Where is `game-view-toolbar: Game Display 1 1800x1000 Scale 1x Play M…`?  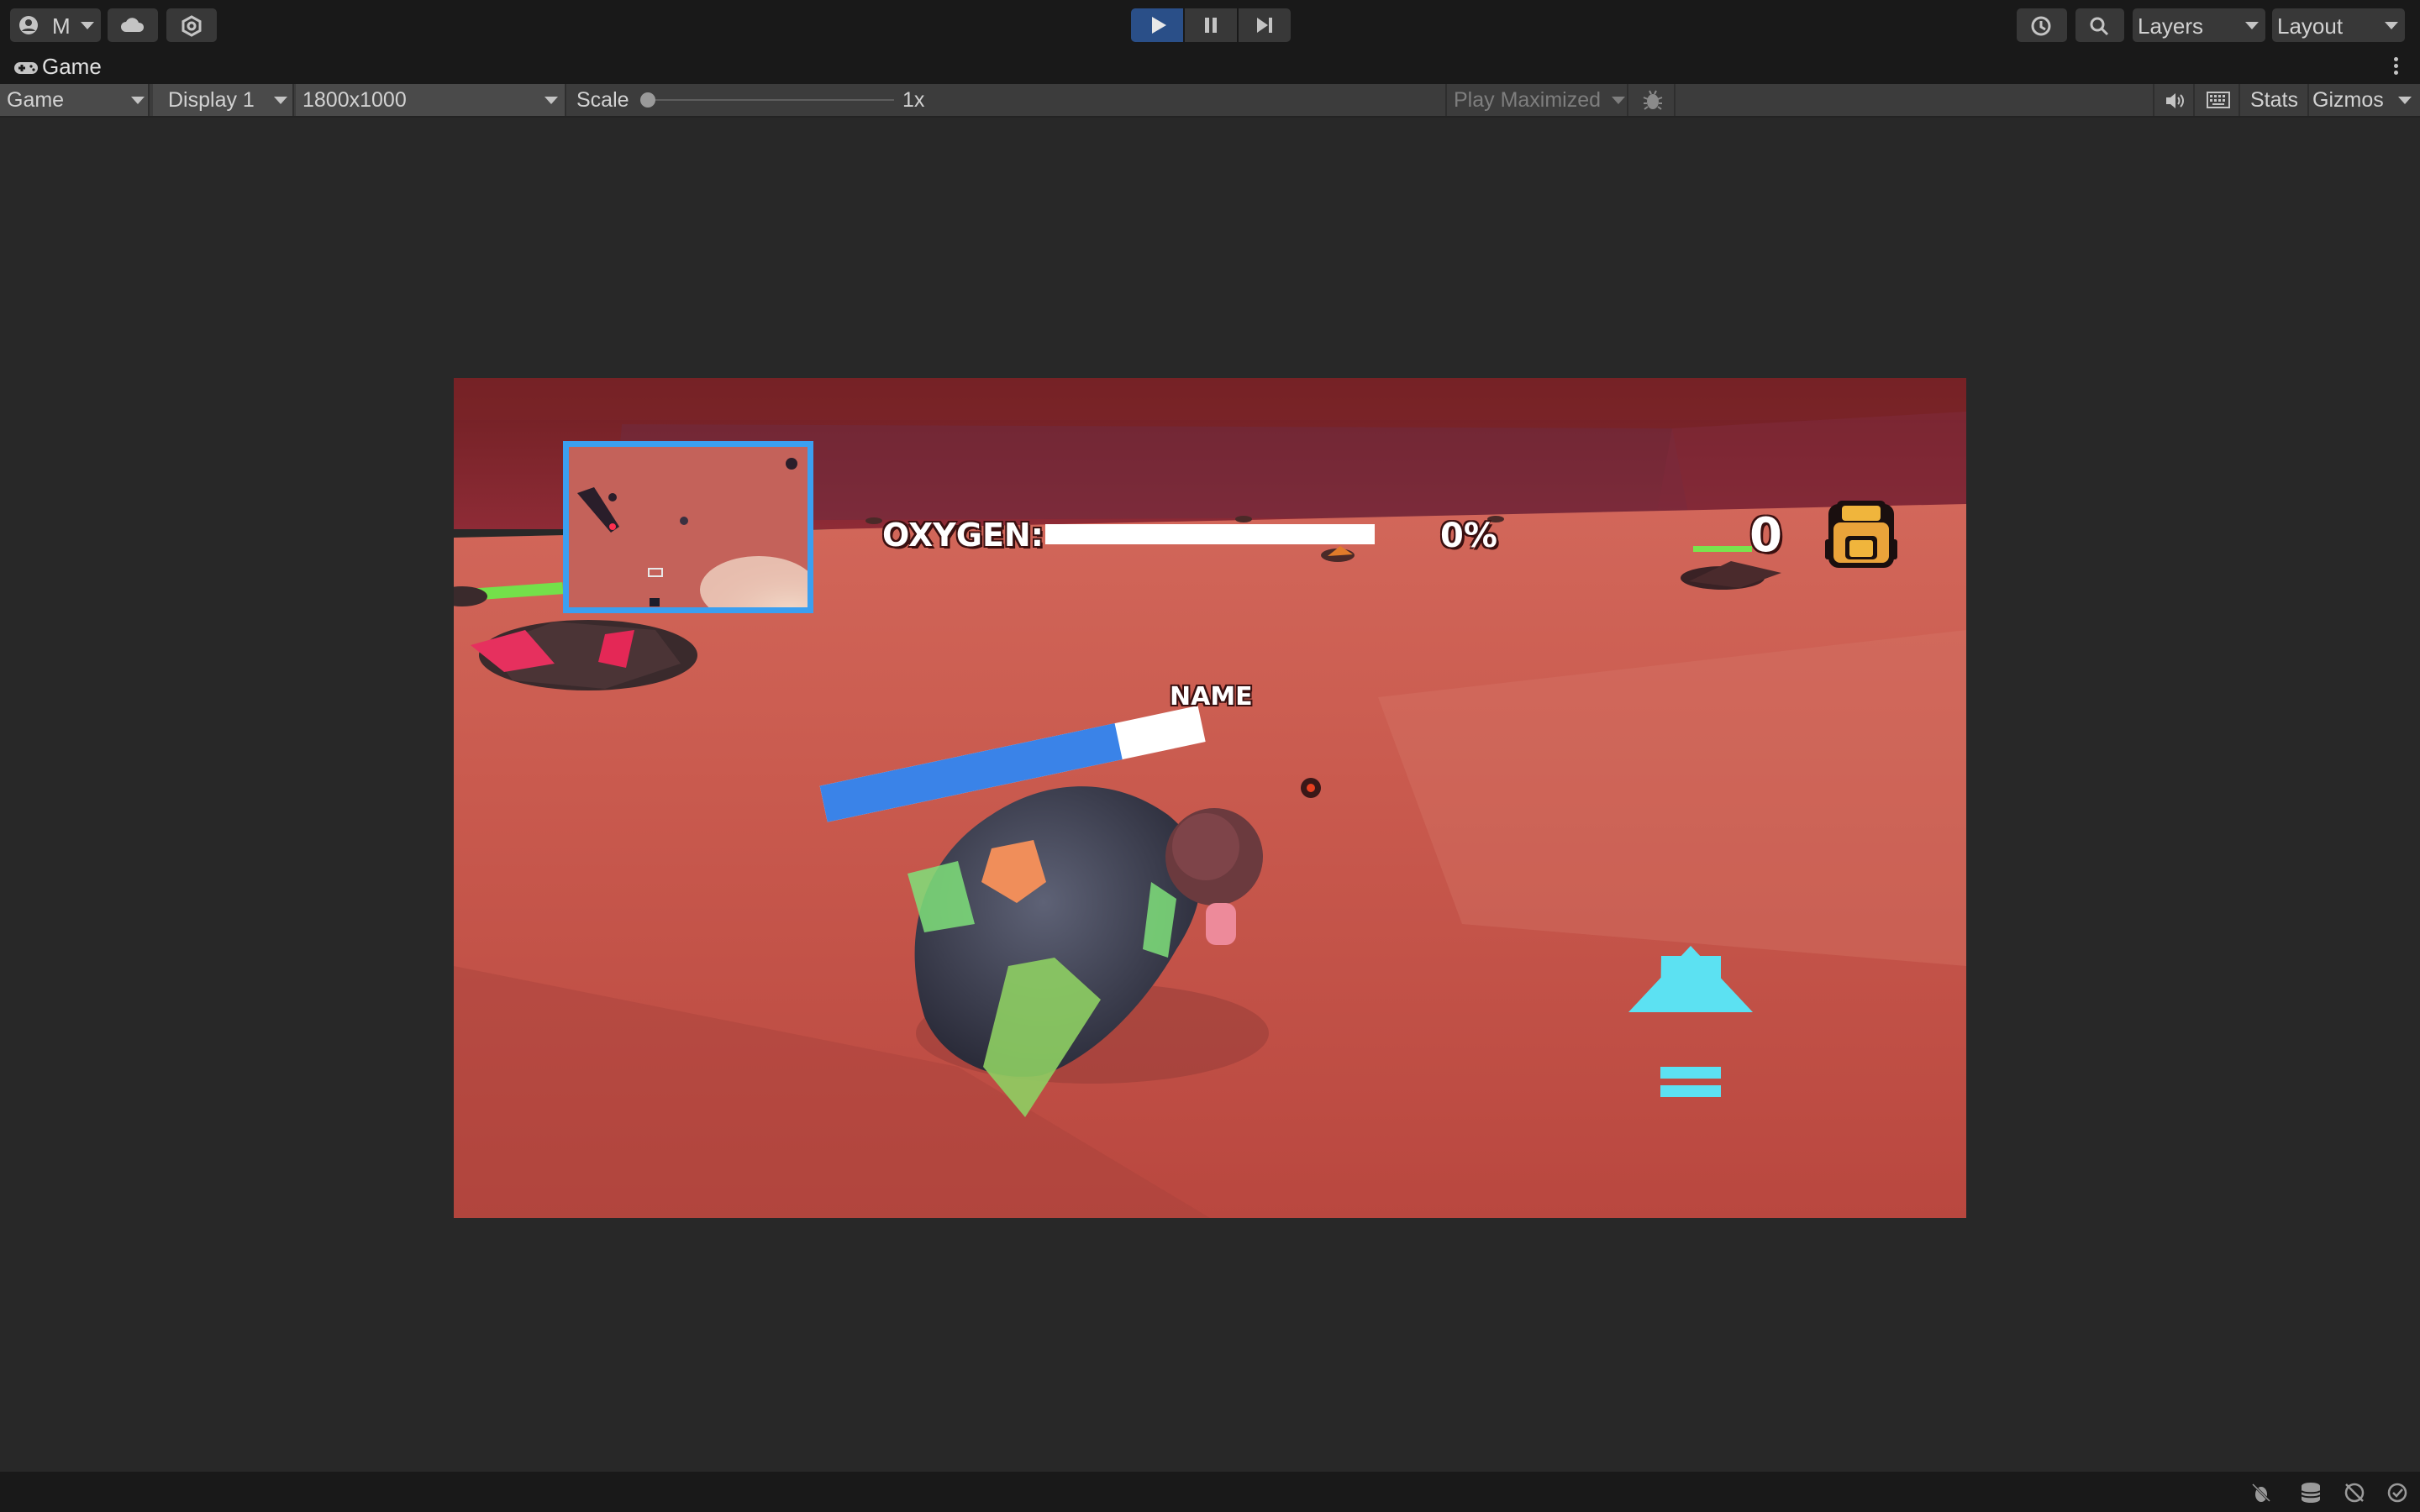
game-view-toolbar: Game Display 1 1800x1000 Scale 1x Play M… is located at coordinates (1210, 101).